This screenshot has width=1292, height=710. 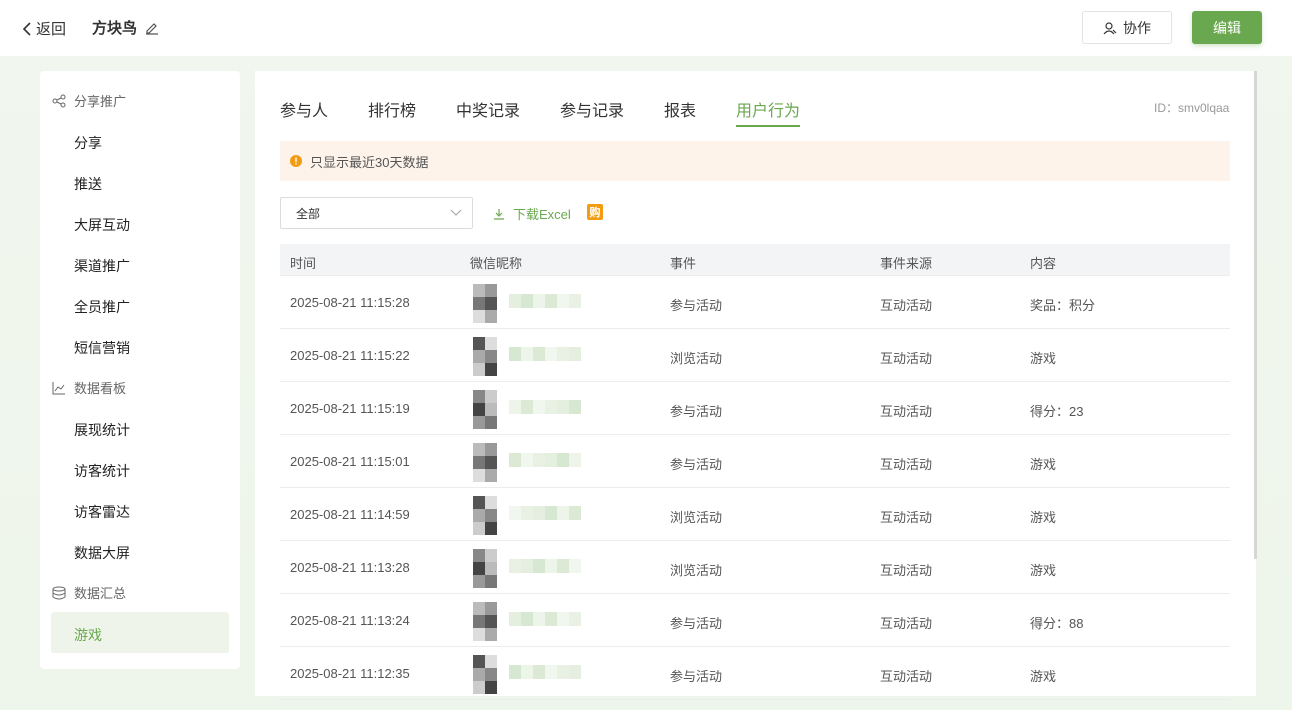 What do you see at coordinates (350, 567) in the screenshot?
I see `cell-time: 2025-08-21 11:13:28` at bounding box center [350, 567].